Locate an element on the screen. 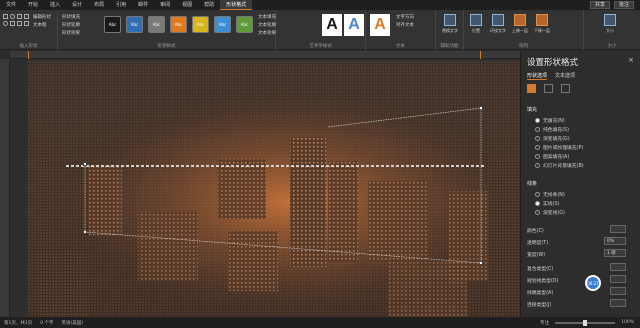  tab-help: 帮助 is located at coordinates (209, 5).